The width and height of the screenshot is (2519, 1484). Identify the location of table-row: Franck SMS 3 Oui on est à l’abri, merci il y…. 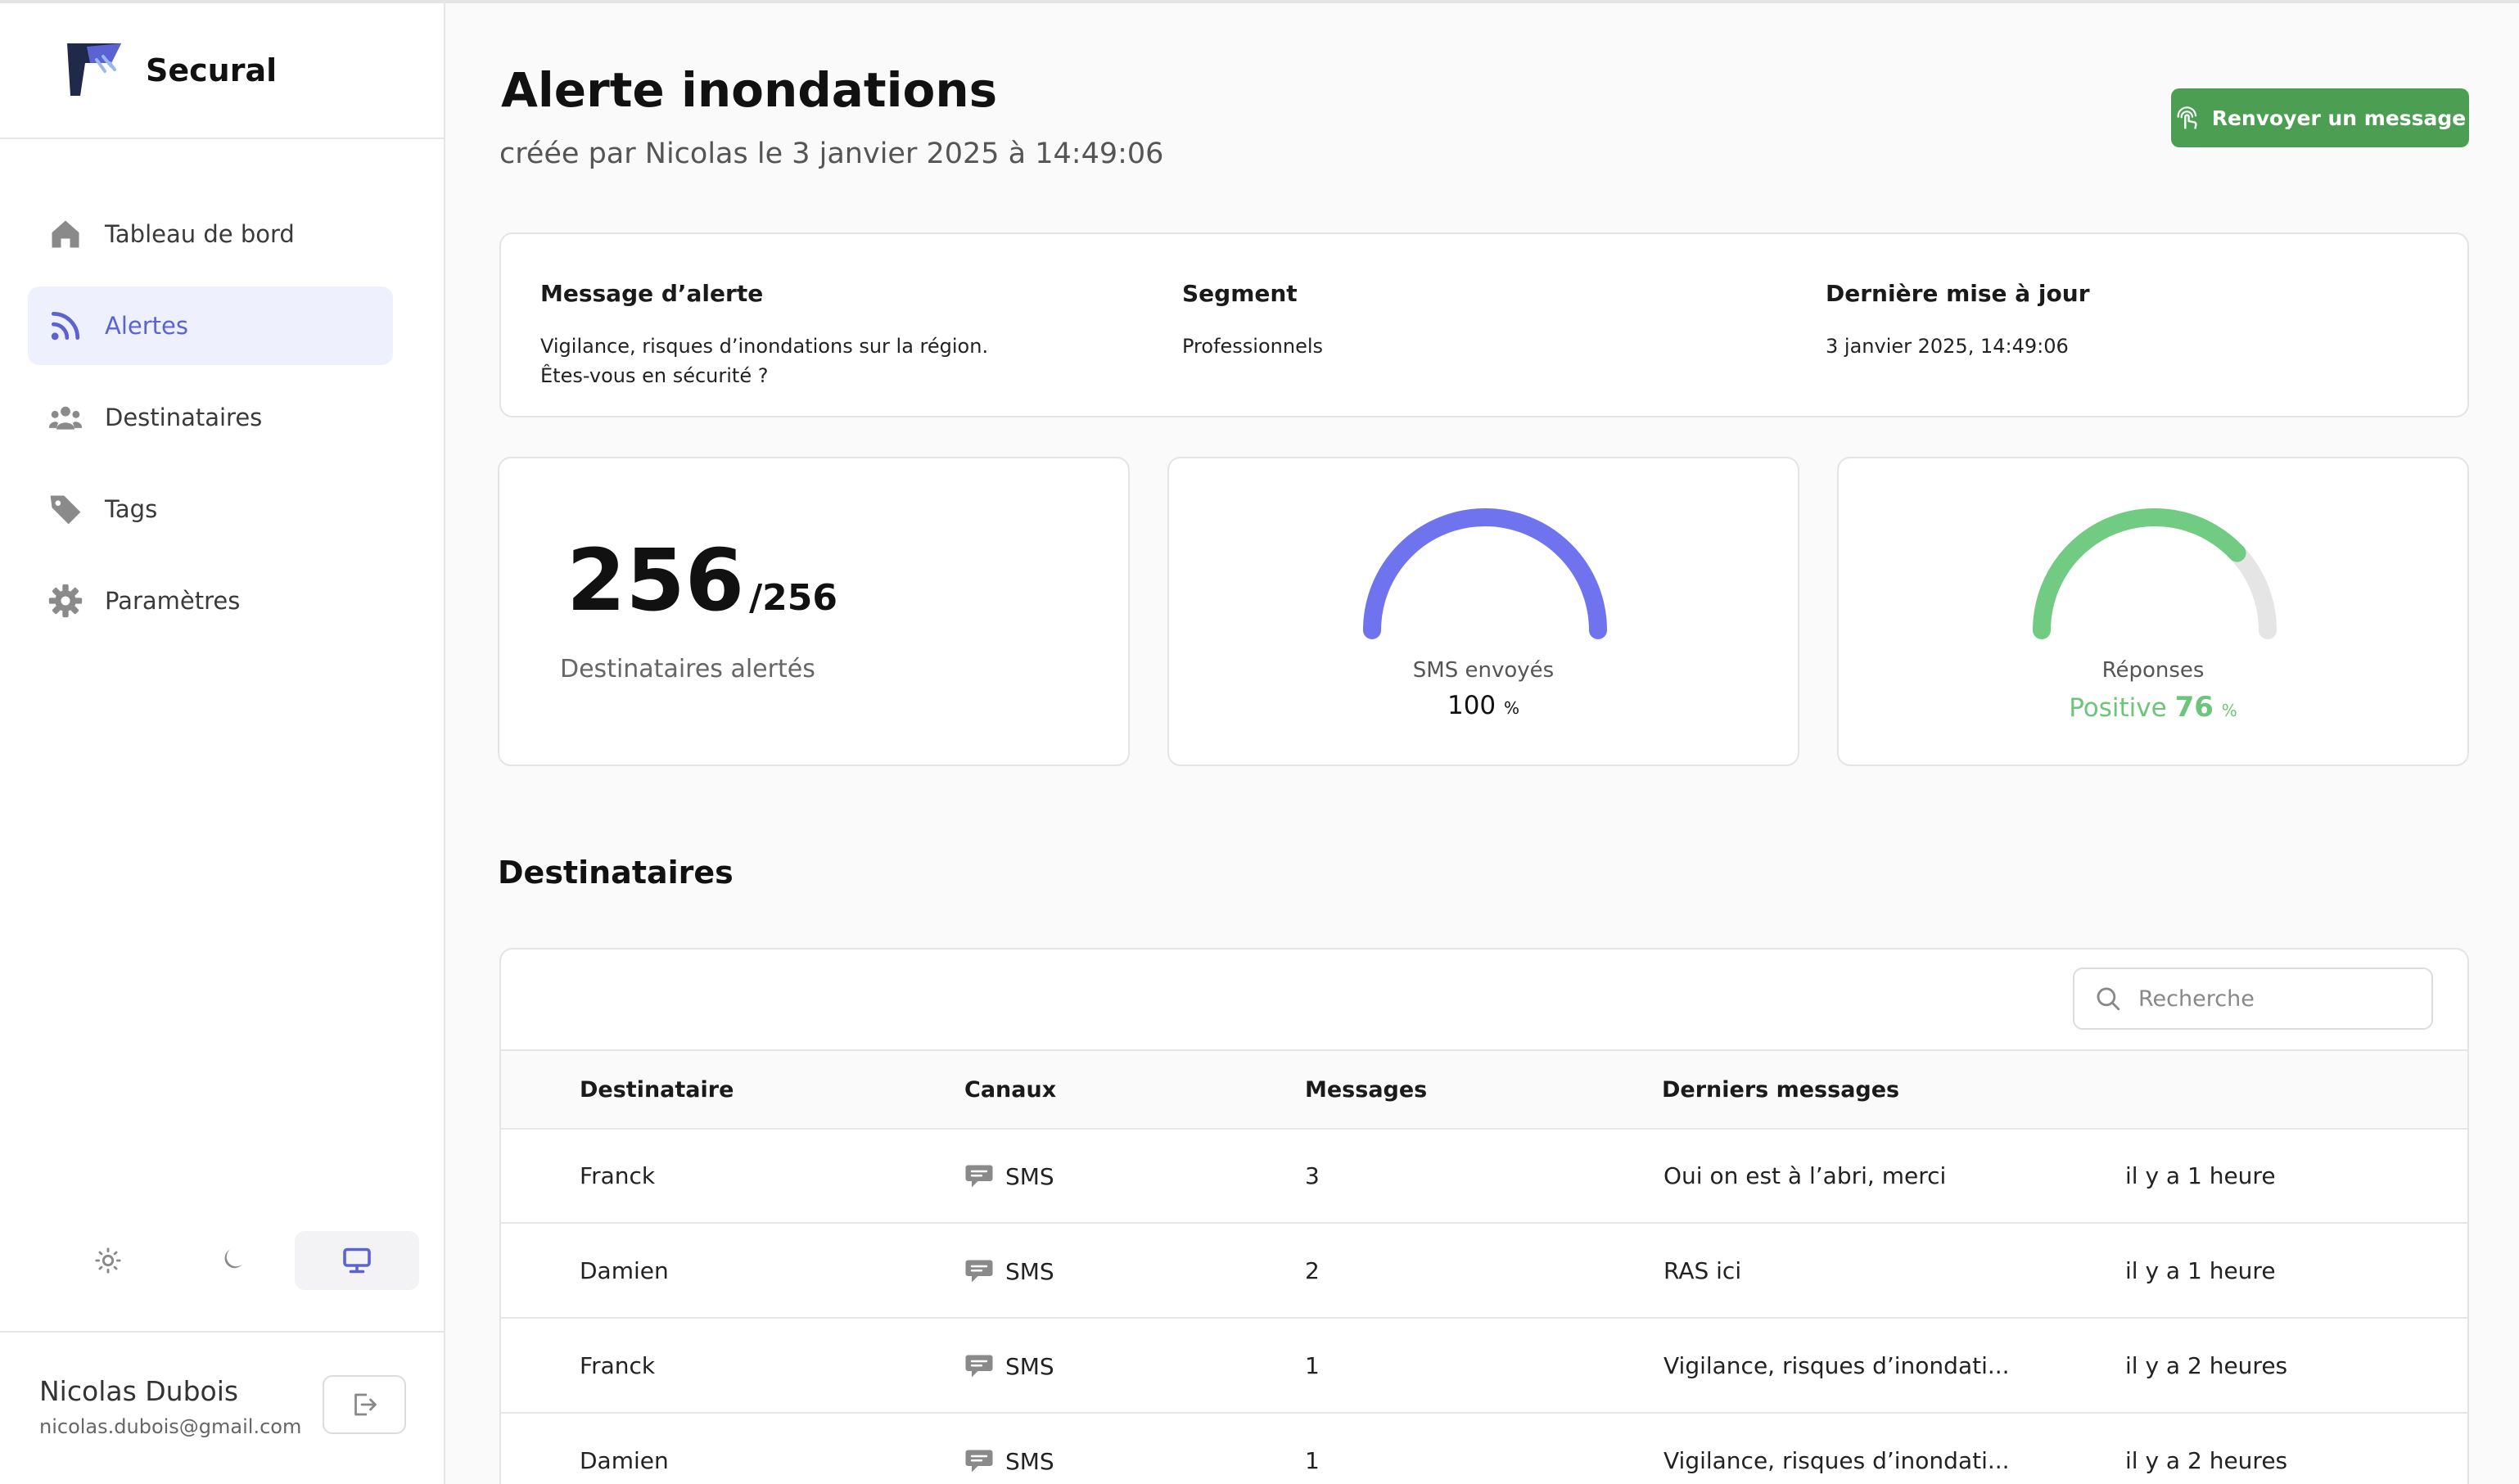
(1484, 1177).